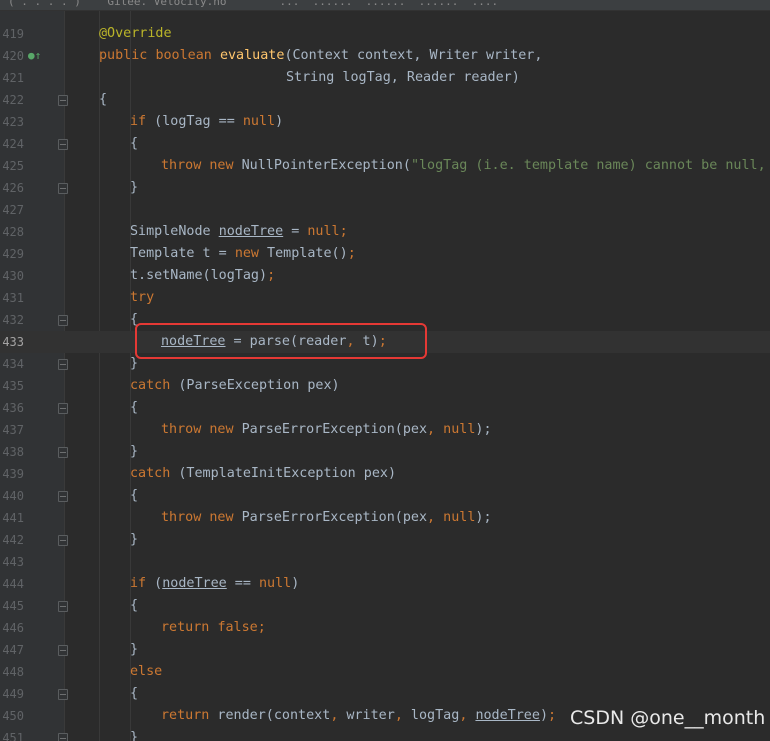  Describe the element at coordinates (13, 232) in the screenshot. I see `line-number: 428` at that location.